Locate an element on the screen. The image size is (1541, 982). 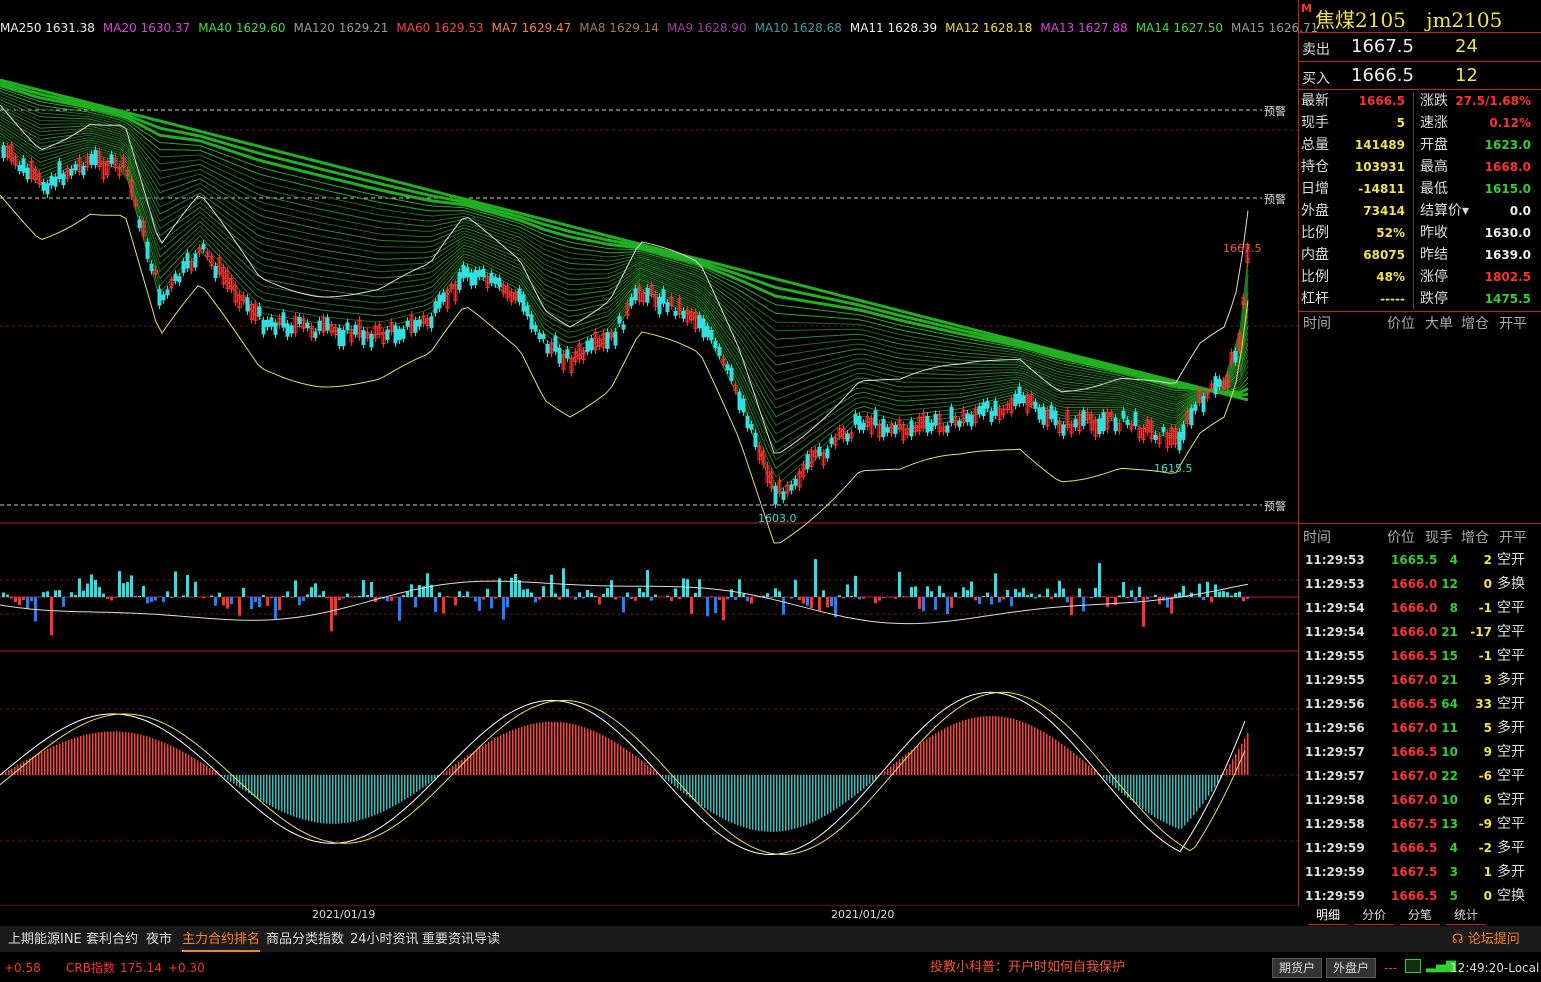
bottom-tab: 商品分类指数 is located at coordinates (305, 940).